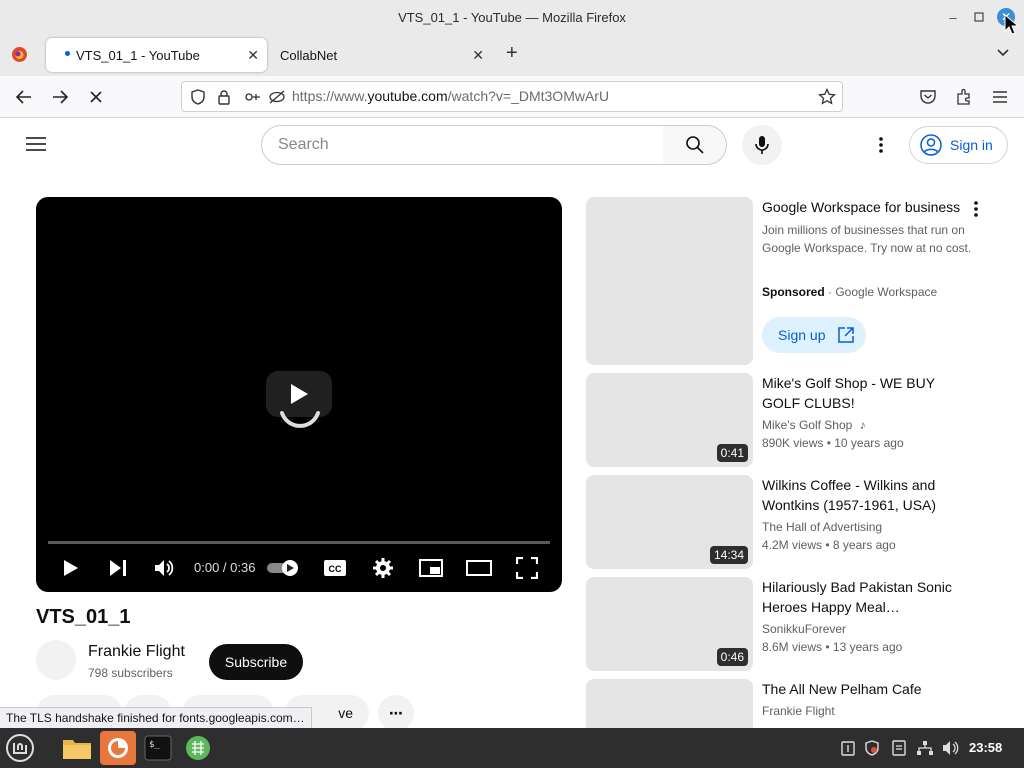  What do you see at coordinates (118, 748) in the screenshot?
I see `firefox-taskbar-icon` at bounding box center [118, 748].